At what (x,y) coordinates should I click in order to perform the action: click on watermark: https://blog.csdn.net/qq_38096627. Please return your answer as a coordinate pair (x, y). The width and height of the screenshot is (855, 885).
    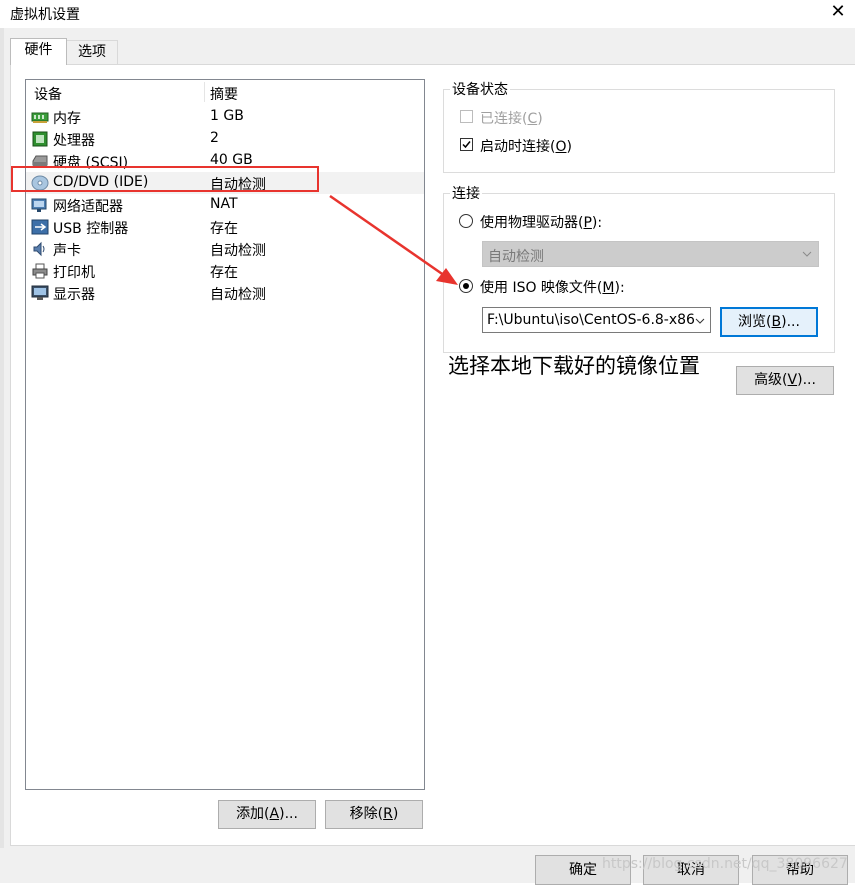
    Looking at the image, I should click on (725, 864).